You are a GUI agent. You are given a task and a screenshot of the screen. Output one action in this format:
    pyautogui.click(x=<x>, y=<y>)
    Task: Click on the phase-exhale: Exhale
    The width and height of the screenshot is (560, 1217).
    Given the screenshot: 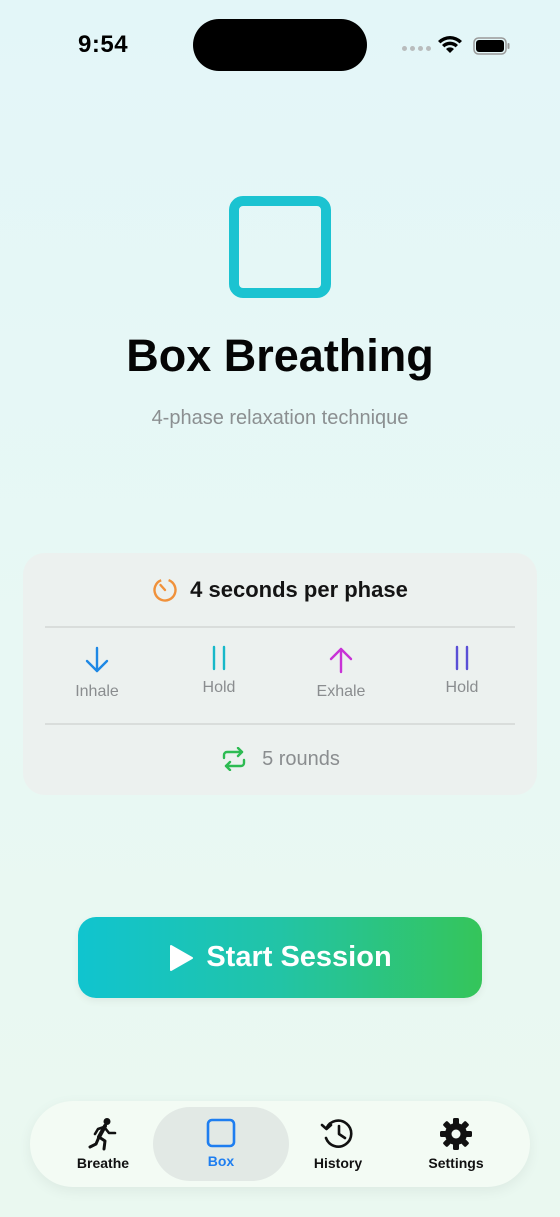 What is the action you would take?
    pyautogui.click(x=341, y=673)
    